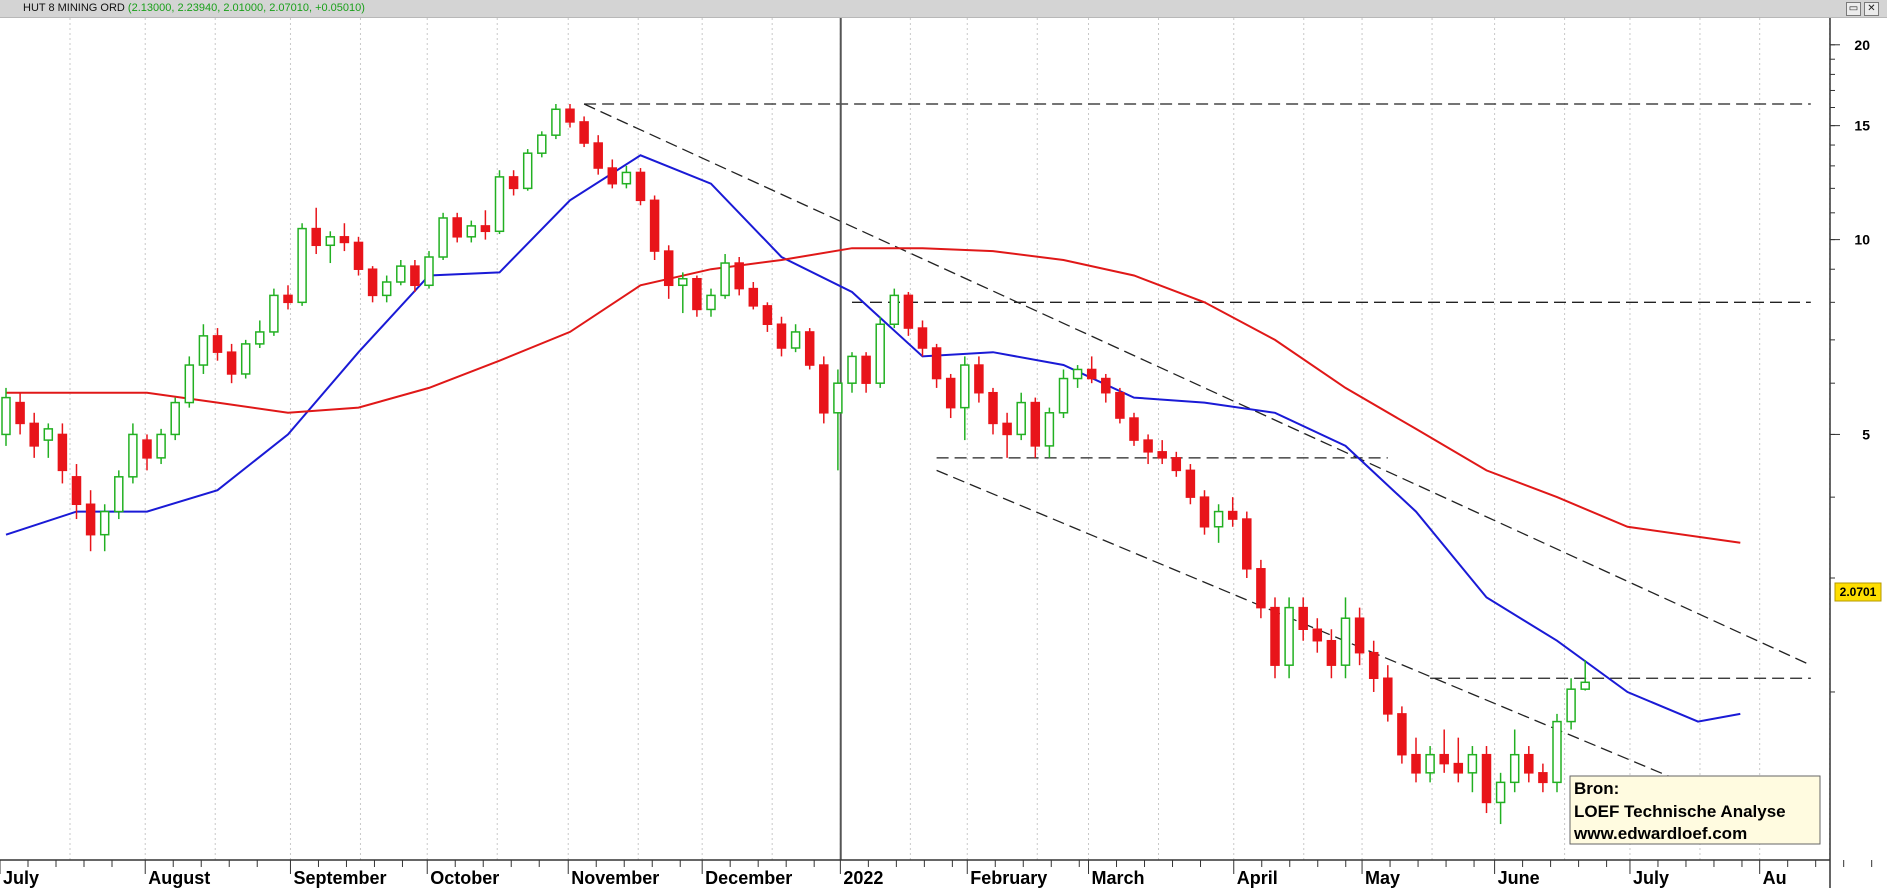 This screenshot has height=890, width=1887. What do you see at coordinates (1008, 878) in the screenshot?
I see `x-tick-label: February` at bounding box center [1008, 878].